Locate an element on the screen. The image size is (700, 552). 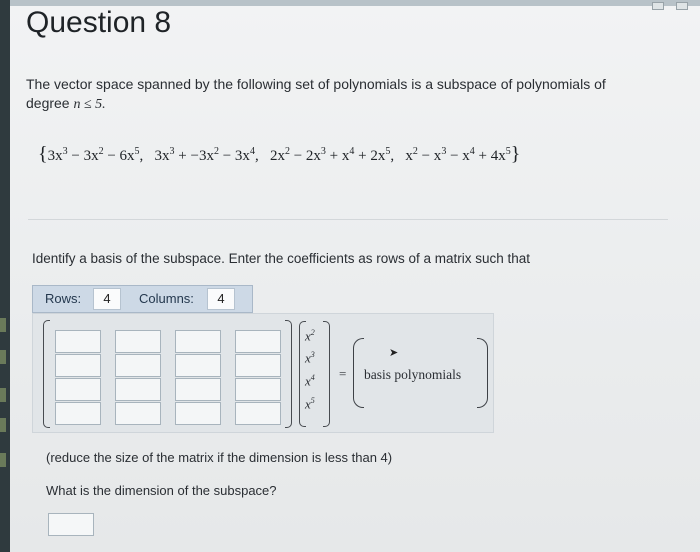
polynomial-1: 3x3 − 3x2 − 6x5, is located at coordinates (95, 155).